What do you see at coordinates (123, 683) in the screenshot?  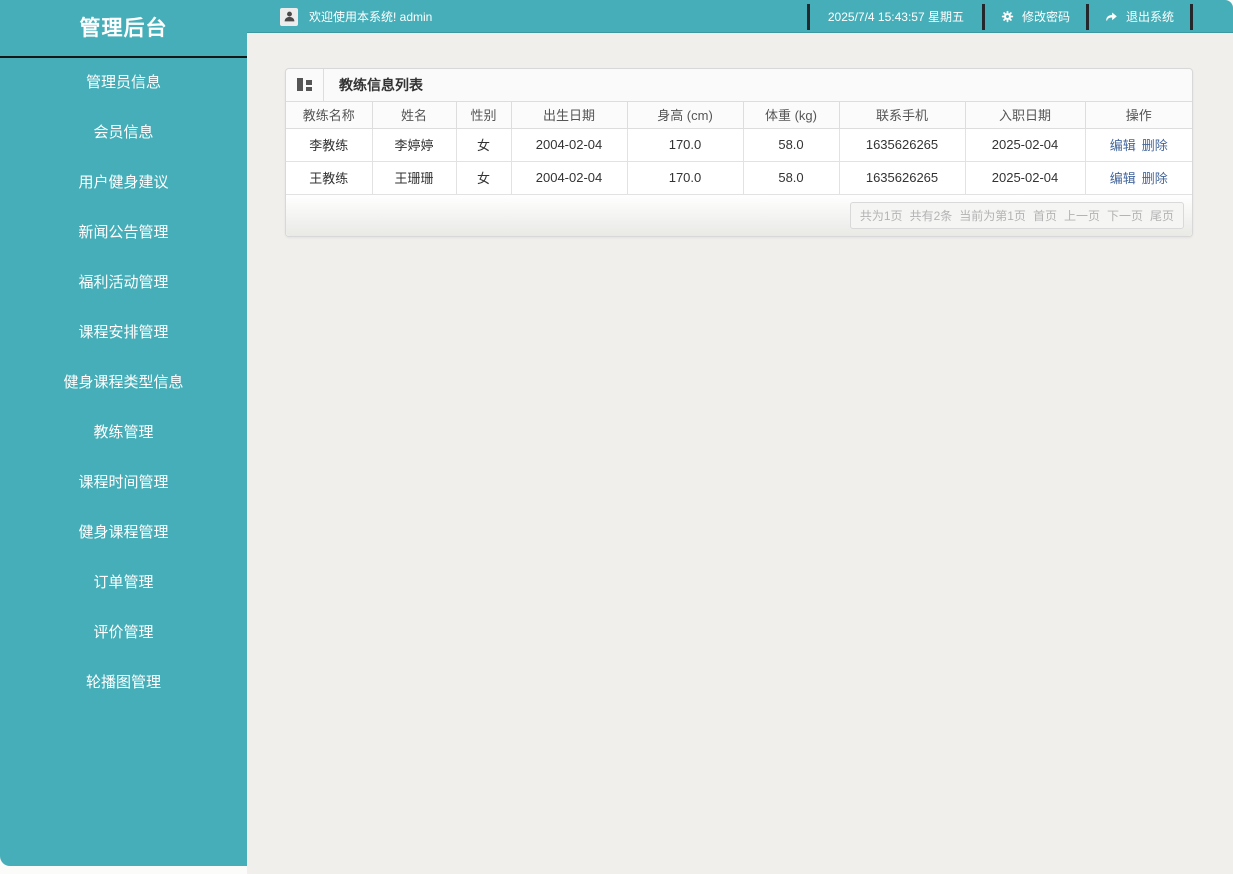 I see `sidebar-item-carousel-management: 轮播图管理` at bounding box center [123, 683].